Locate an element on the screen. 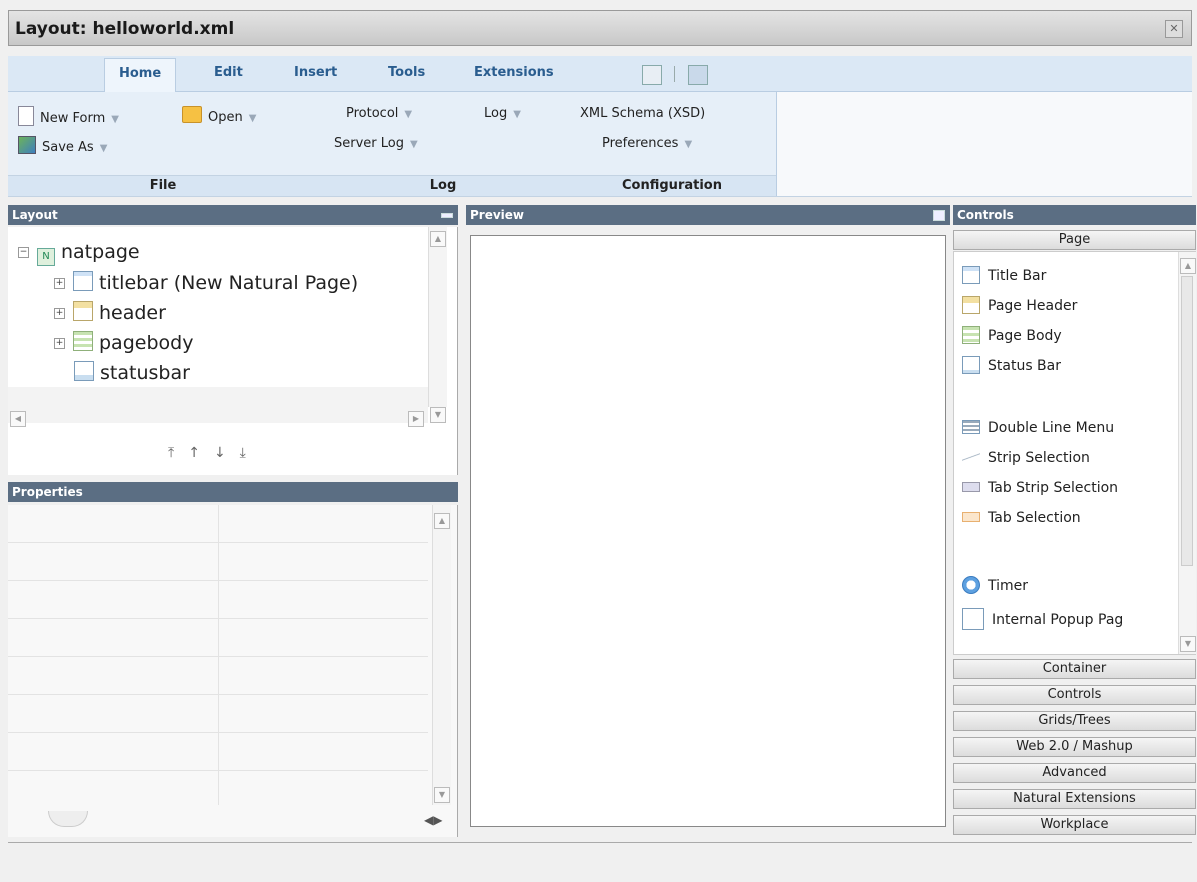 This screenshot has width=1197, height=882. tab-home: Home is located at coordinates (140, 75).